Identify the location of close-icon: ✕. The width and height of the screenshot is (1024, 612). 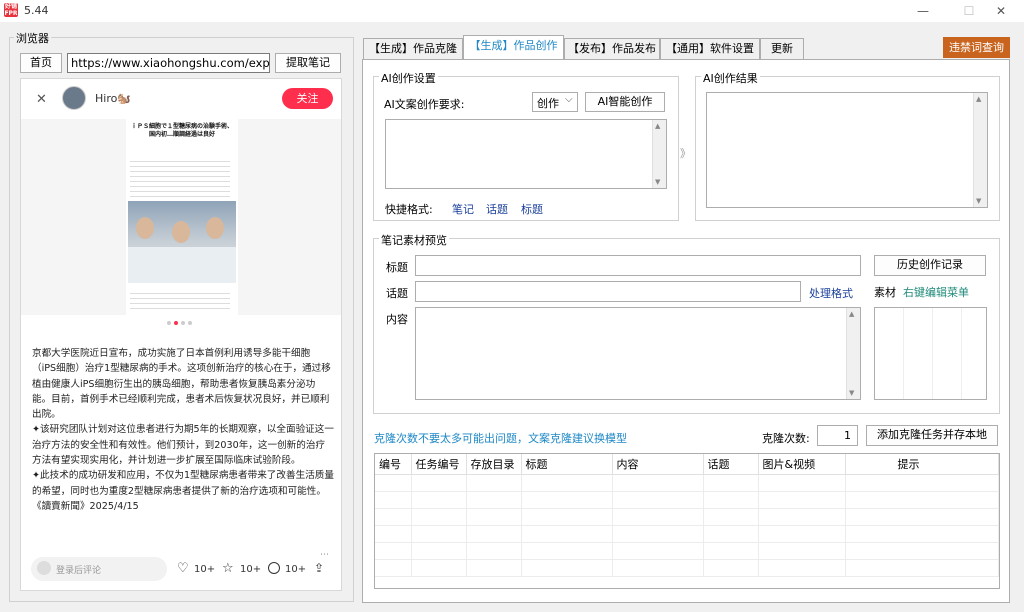
(1001, 11).